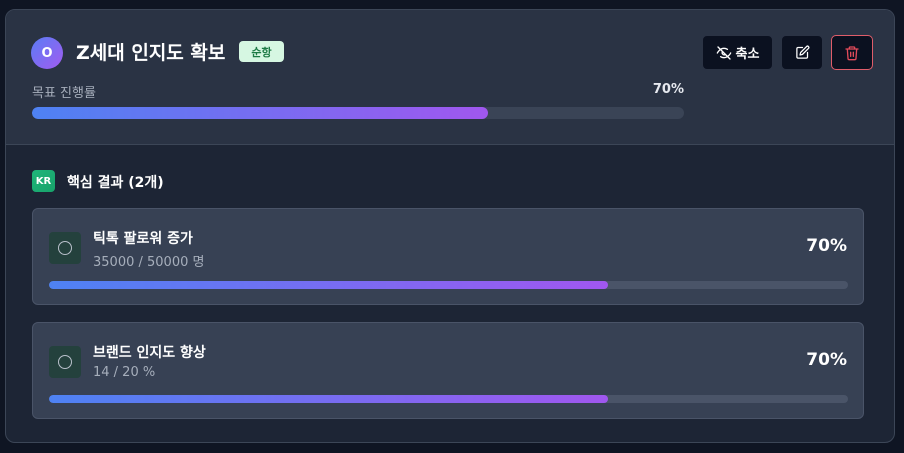  Describe the element at coordinates (47, 53) in the screenshot. I see `avatar: O` at that location.